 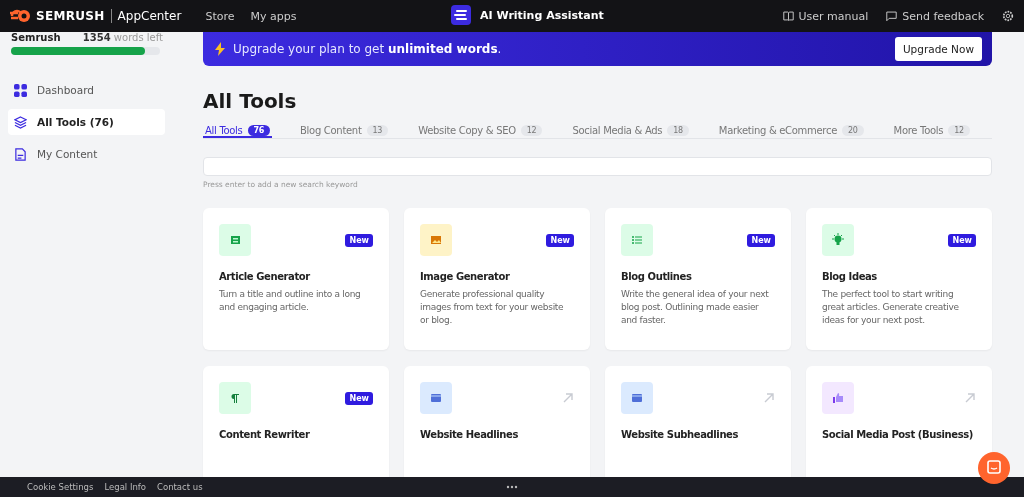 I want to click on brand-name: SEMRUSH, so click(x=70, y=16).